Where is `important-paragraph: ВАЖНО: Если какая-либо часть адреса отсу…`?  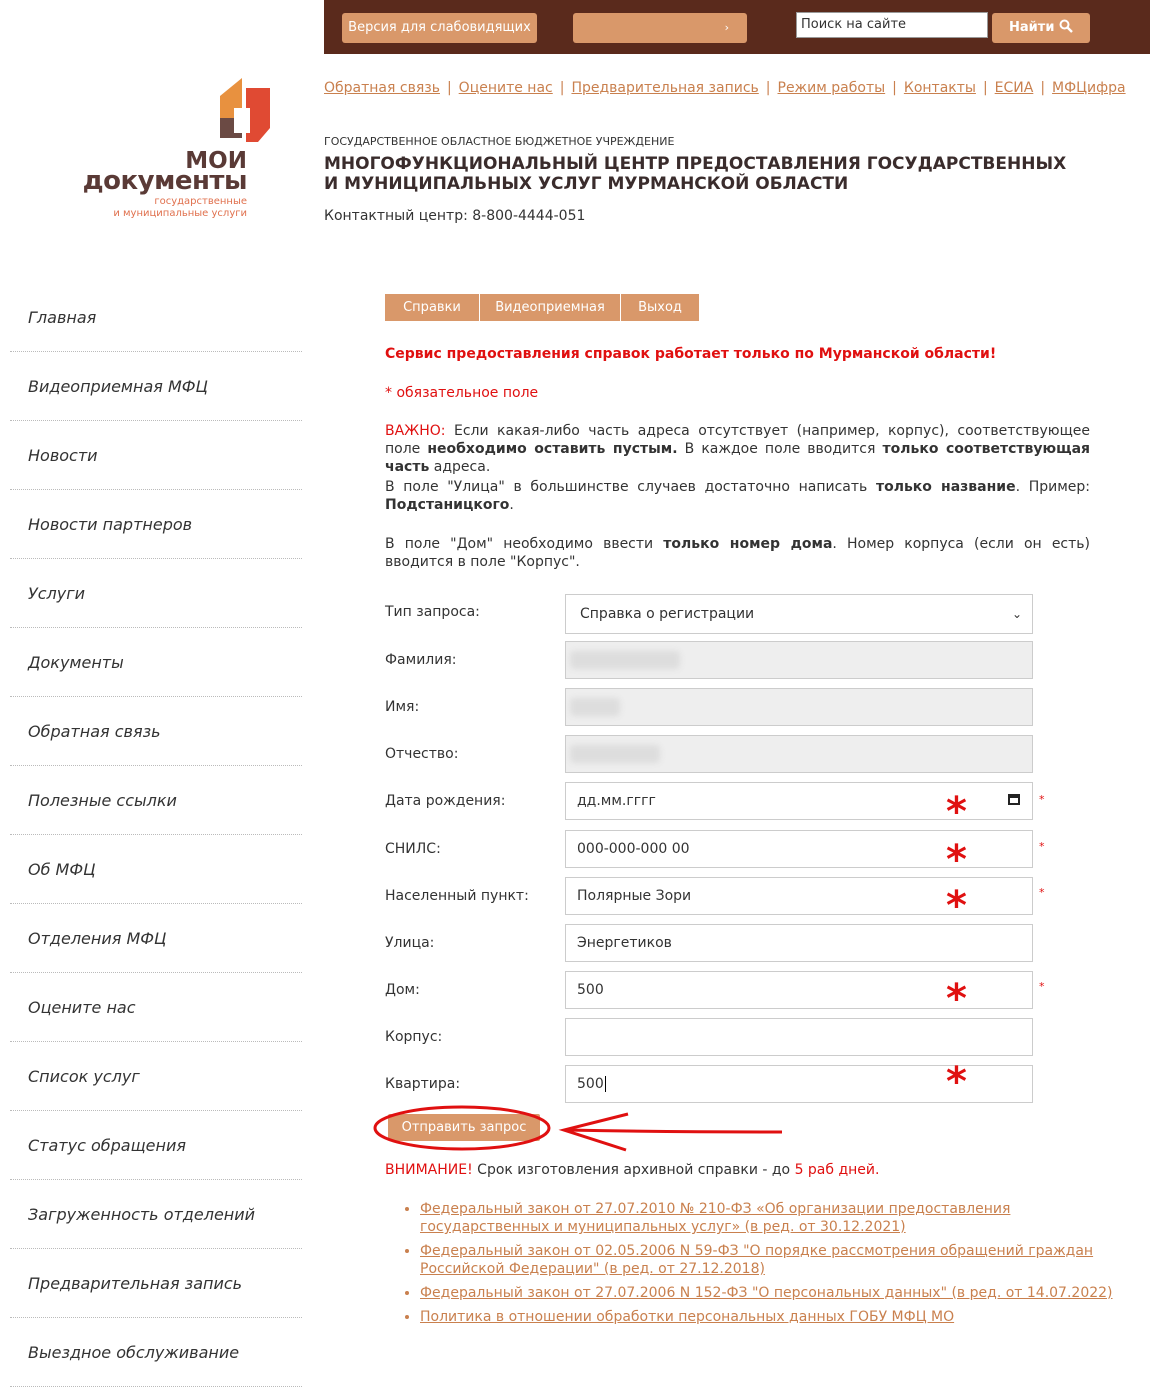 important-paragraph: ВАЖНО: Если какая-либо часть адреса отсу… is located at coordinates (737, 449).